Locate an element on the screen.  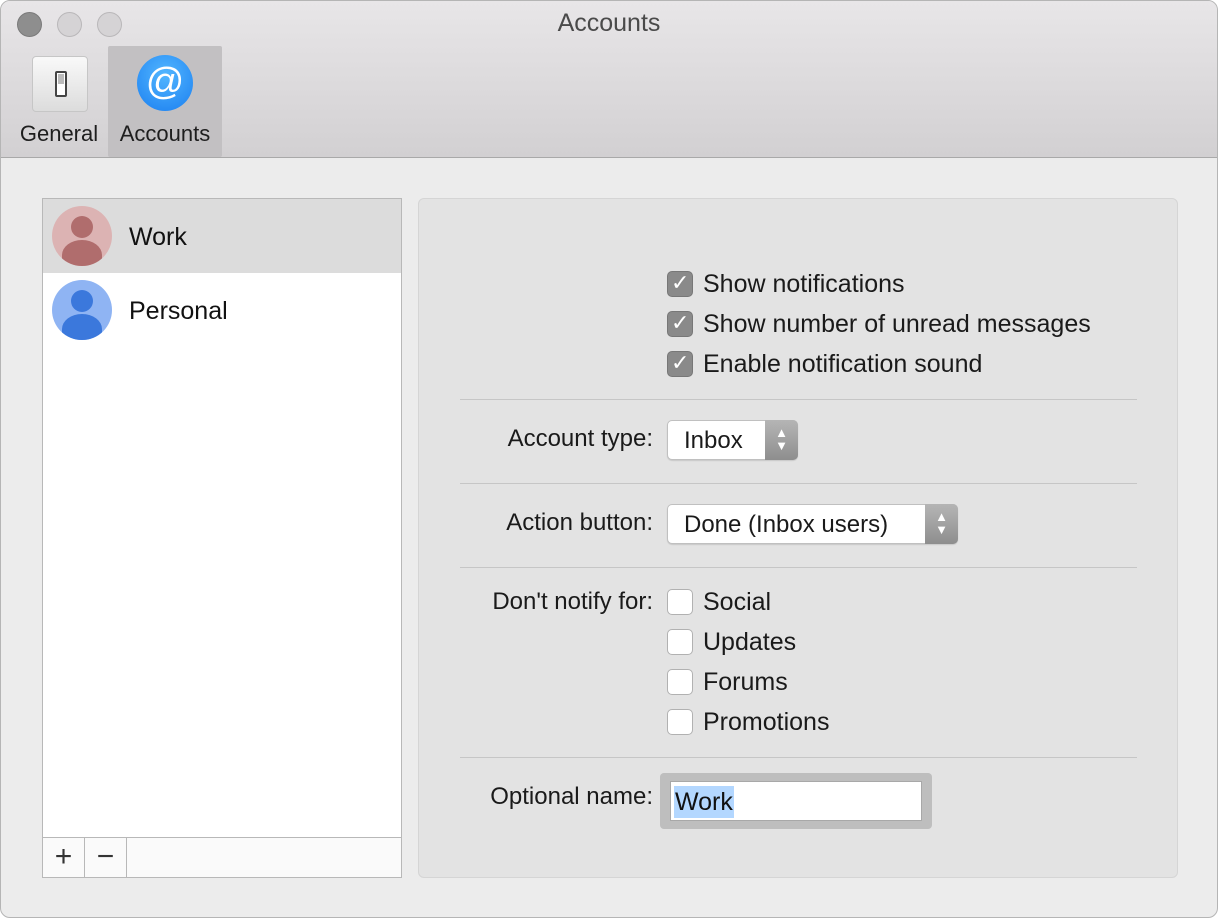
add-account-button: + is located at coordinates (64, 857).